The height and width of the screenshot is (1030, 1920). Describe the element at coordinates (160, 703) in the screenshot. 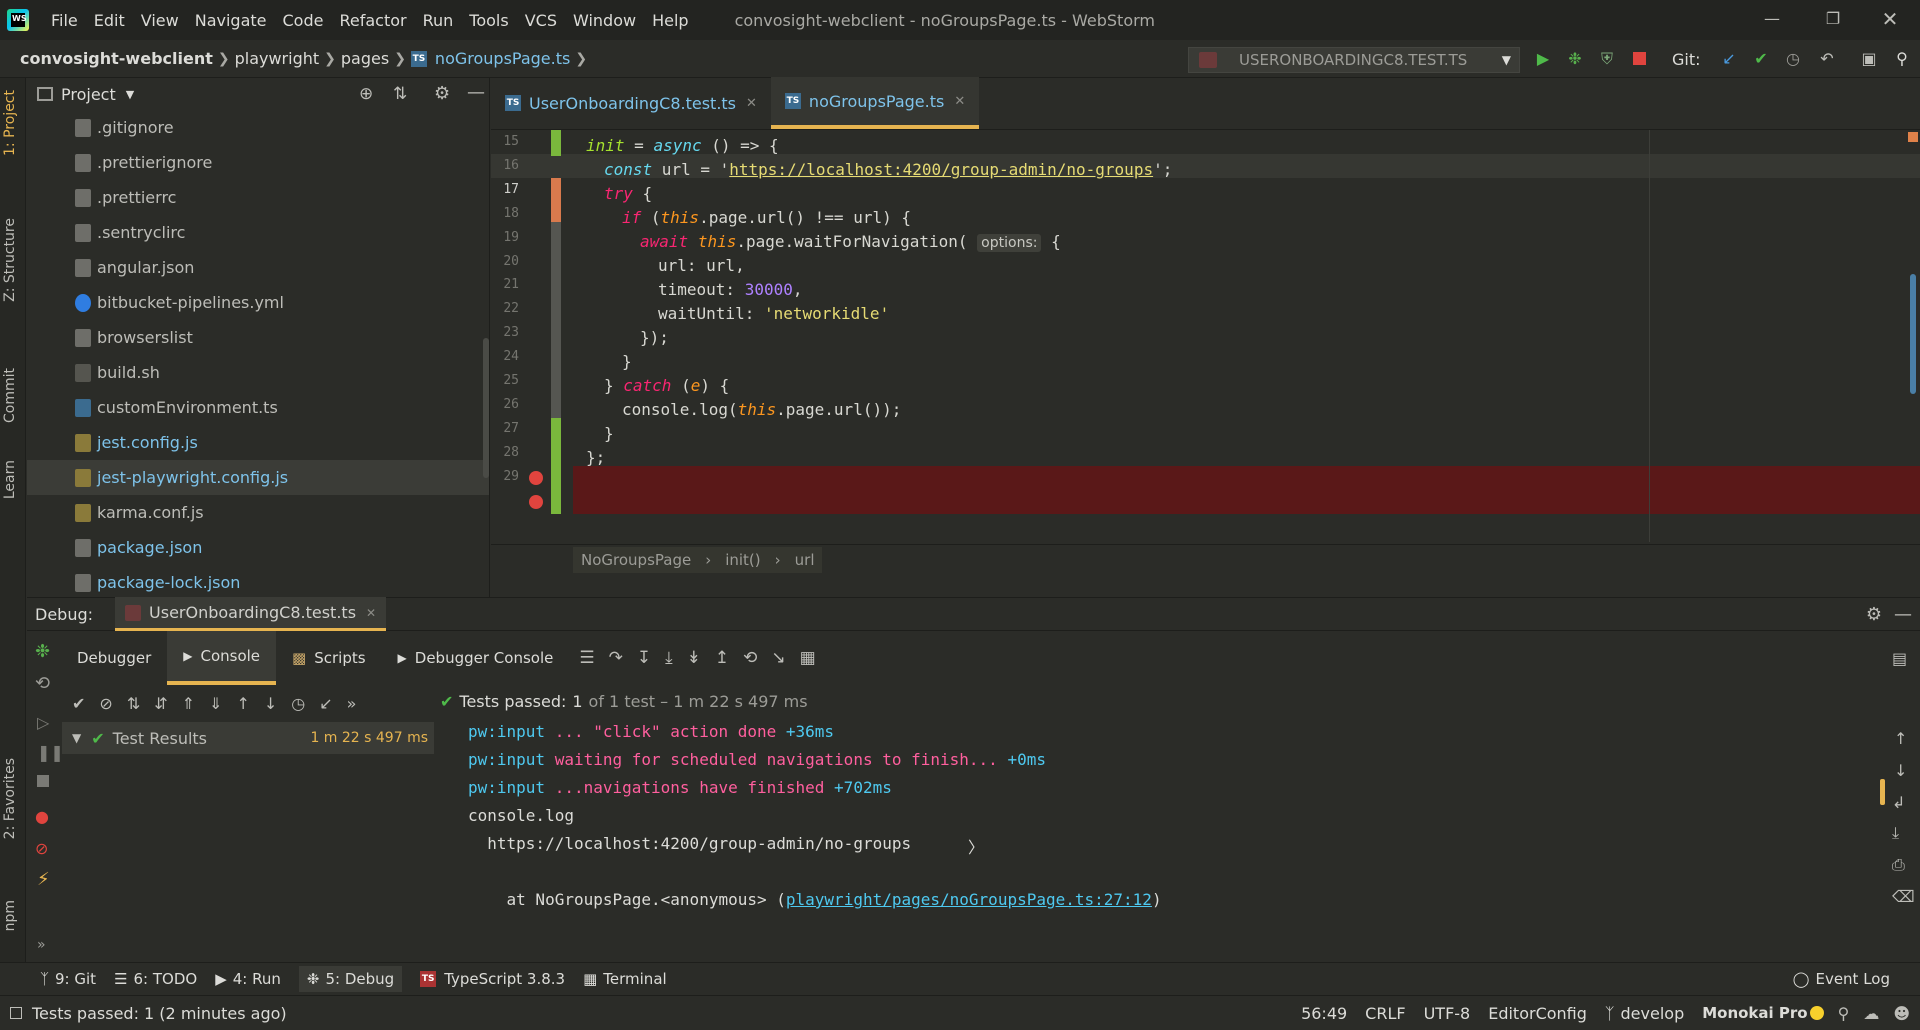

I see `sort-duration-icon: ⇵` at that location.